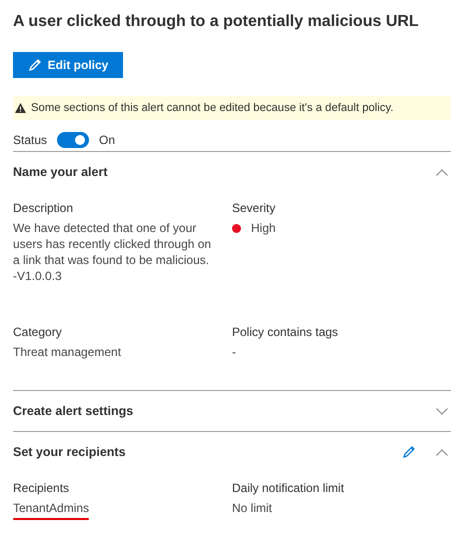  What do you see at coordinates (43, 208) in the screenshot?
I see `field-label: Description` at bounding box center [43, 208].